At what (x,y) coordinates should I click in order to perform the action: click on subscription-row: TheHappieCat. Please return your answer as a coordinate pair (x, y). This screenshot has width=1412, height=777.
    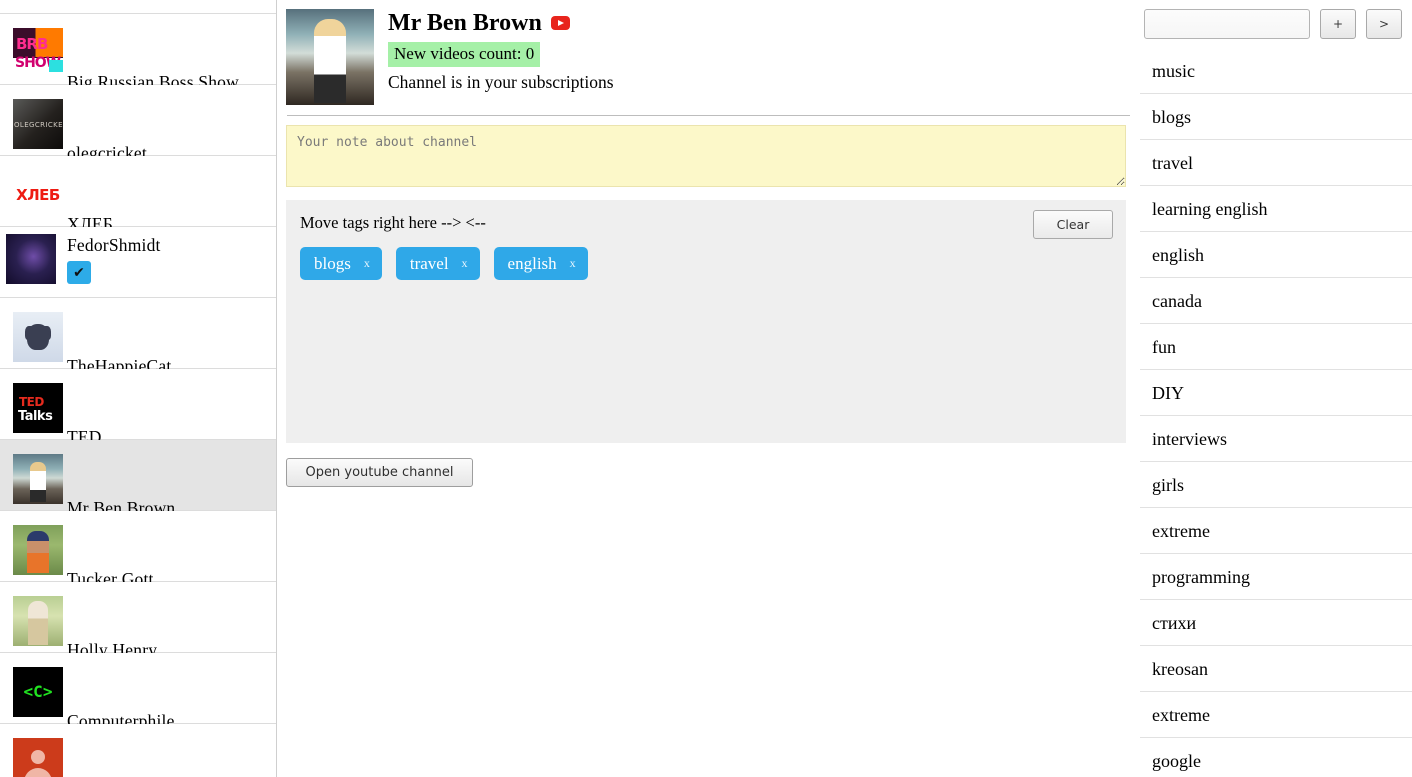
    Looking at the image, I should click on (138, 351).